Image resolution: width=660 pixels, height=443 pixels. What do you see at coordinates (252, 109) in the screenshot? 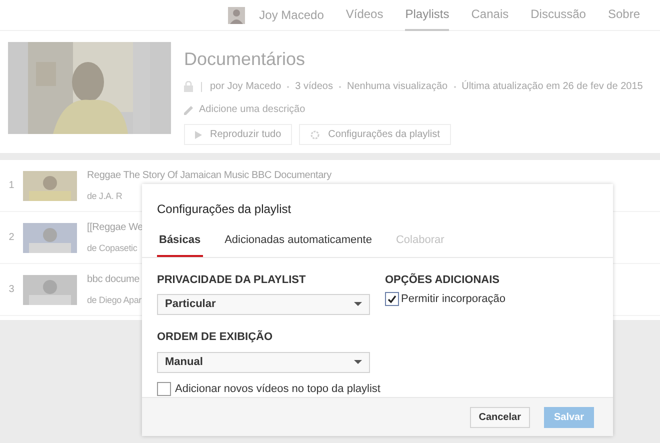
I see `description-placeholder: Adicione uma descrição` at bounding box center [252, 109].